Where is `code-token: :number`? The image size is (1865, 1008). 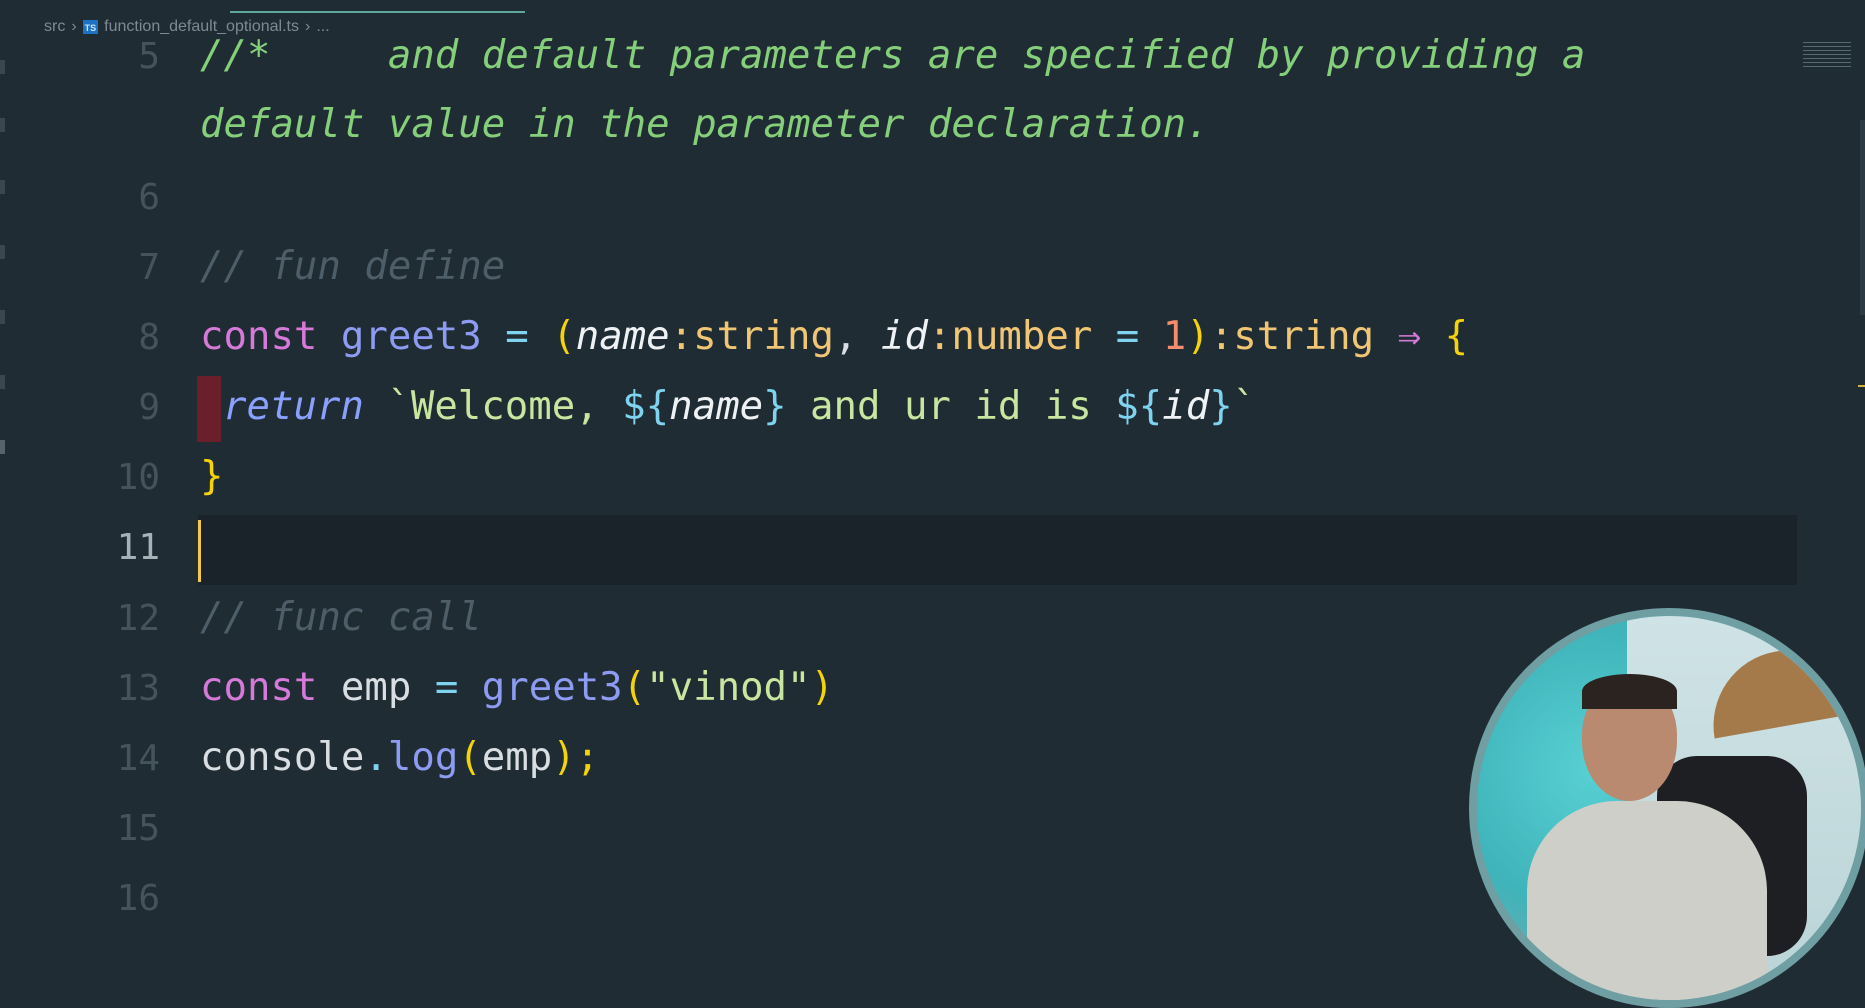
code-token: :number is located at coordinates (1010, 336).